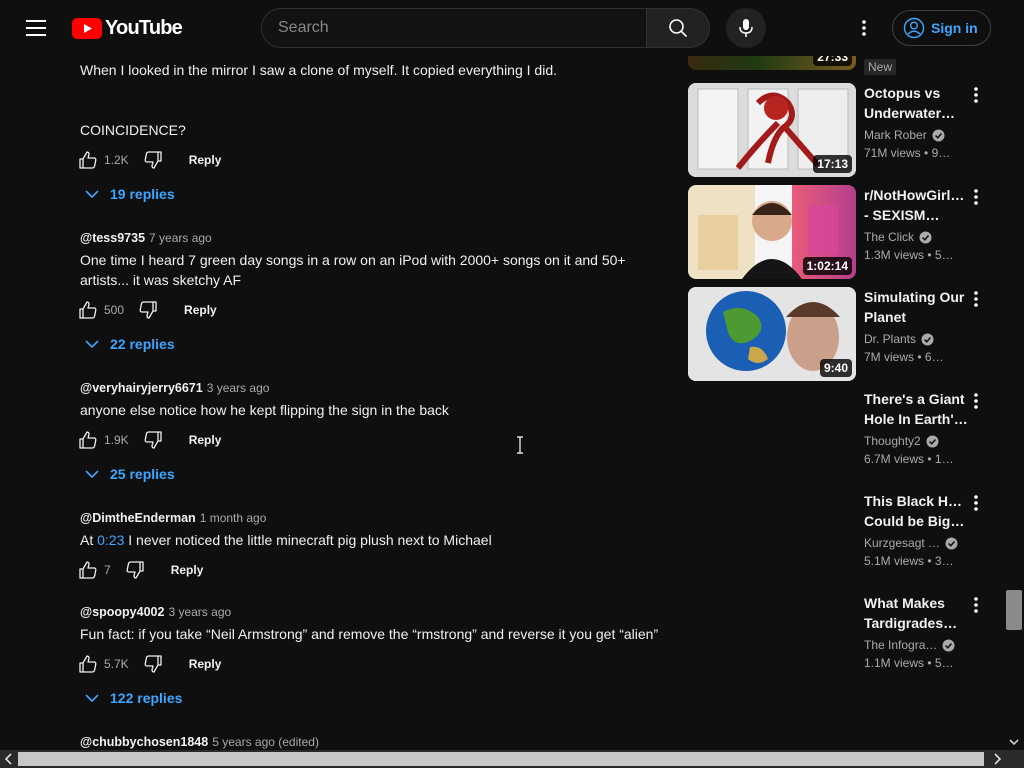 The height and width of the screenshot is (768, 1024). I want to click on view-replies-button: 19 replies, so click(127, 194).